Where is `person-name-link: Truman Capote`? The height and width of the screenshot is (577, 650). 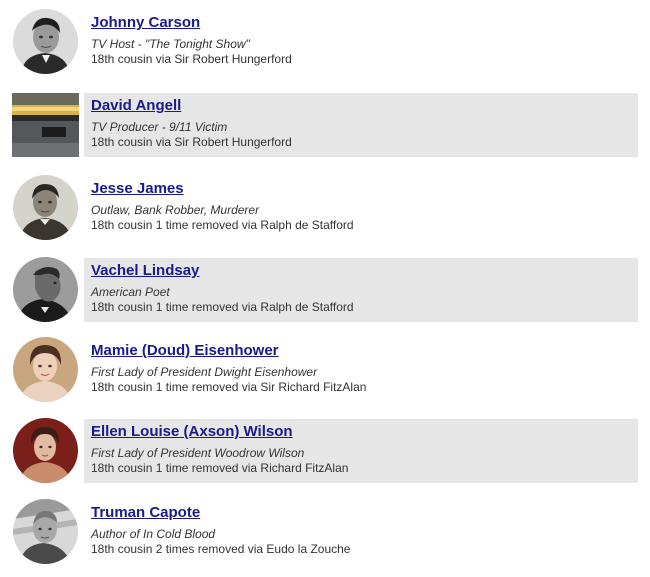
person-name-link: Truman Capote is located at coordinates (145, 513).